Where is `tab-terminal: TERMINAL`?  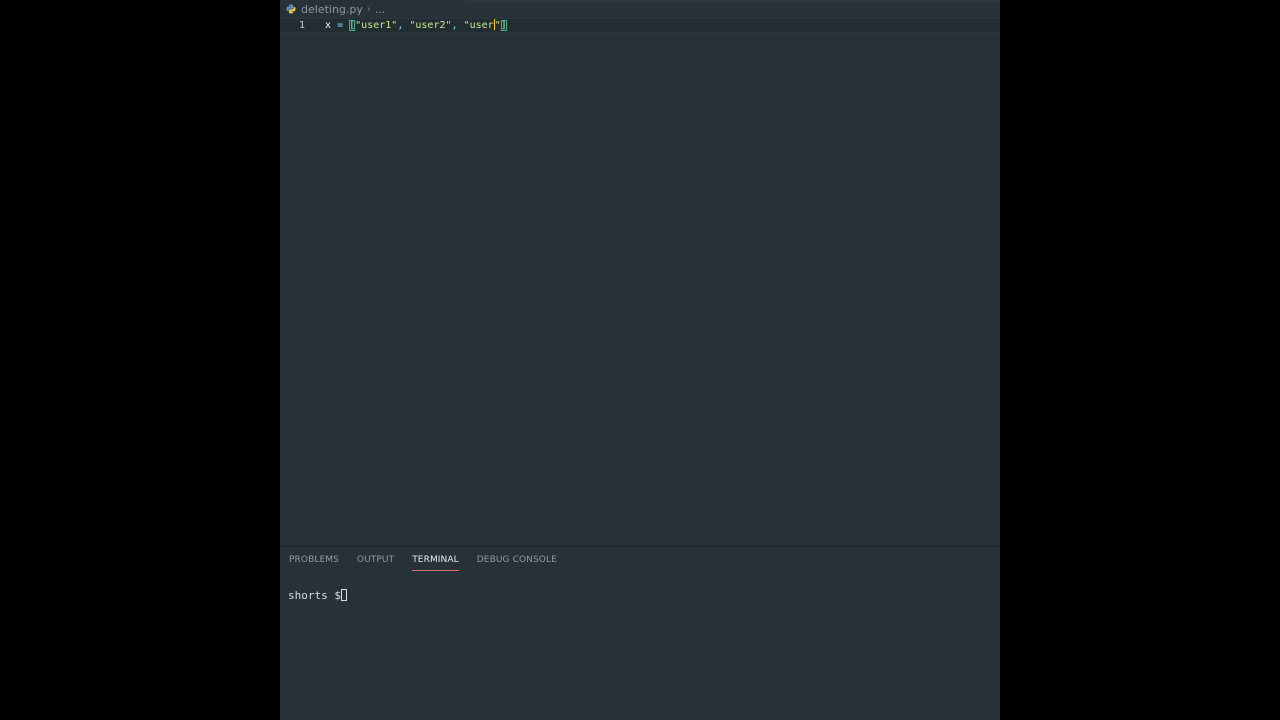
tab-terminal: TERMINAL is located at coordinates (435, 563).